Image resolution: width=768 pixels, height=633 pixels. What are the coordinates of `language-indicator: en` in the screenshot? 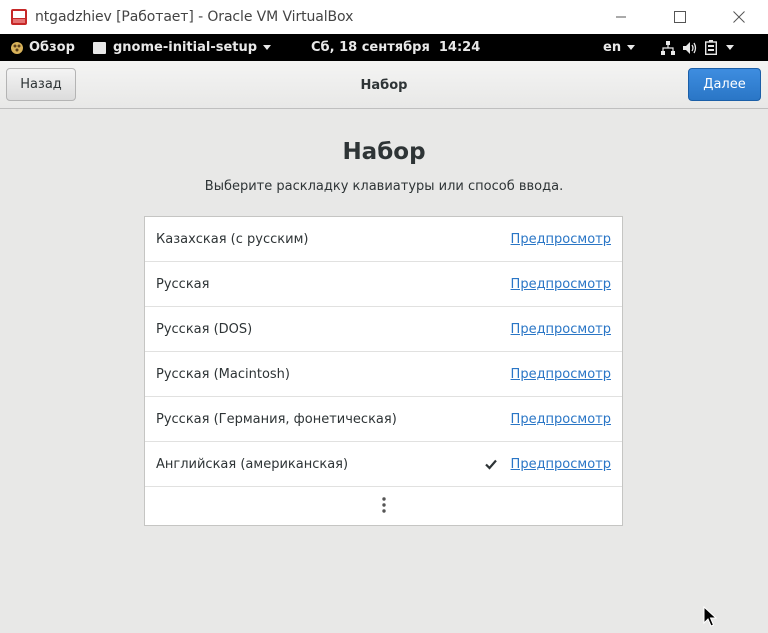 It's located at (619, 47).